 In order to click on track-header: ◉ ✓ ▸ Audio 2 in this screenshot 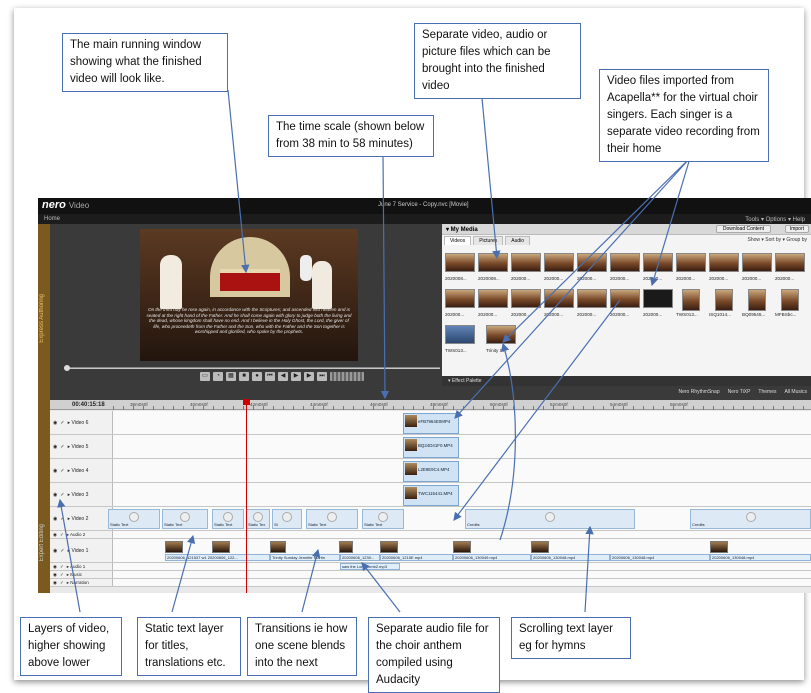, I will do `click(81, 534)`.